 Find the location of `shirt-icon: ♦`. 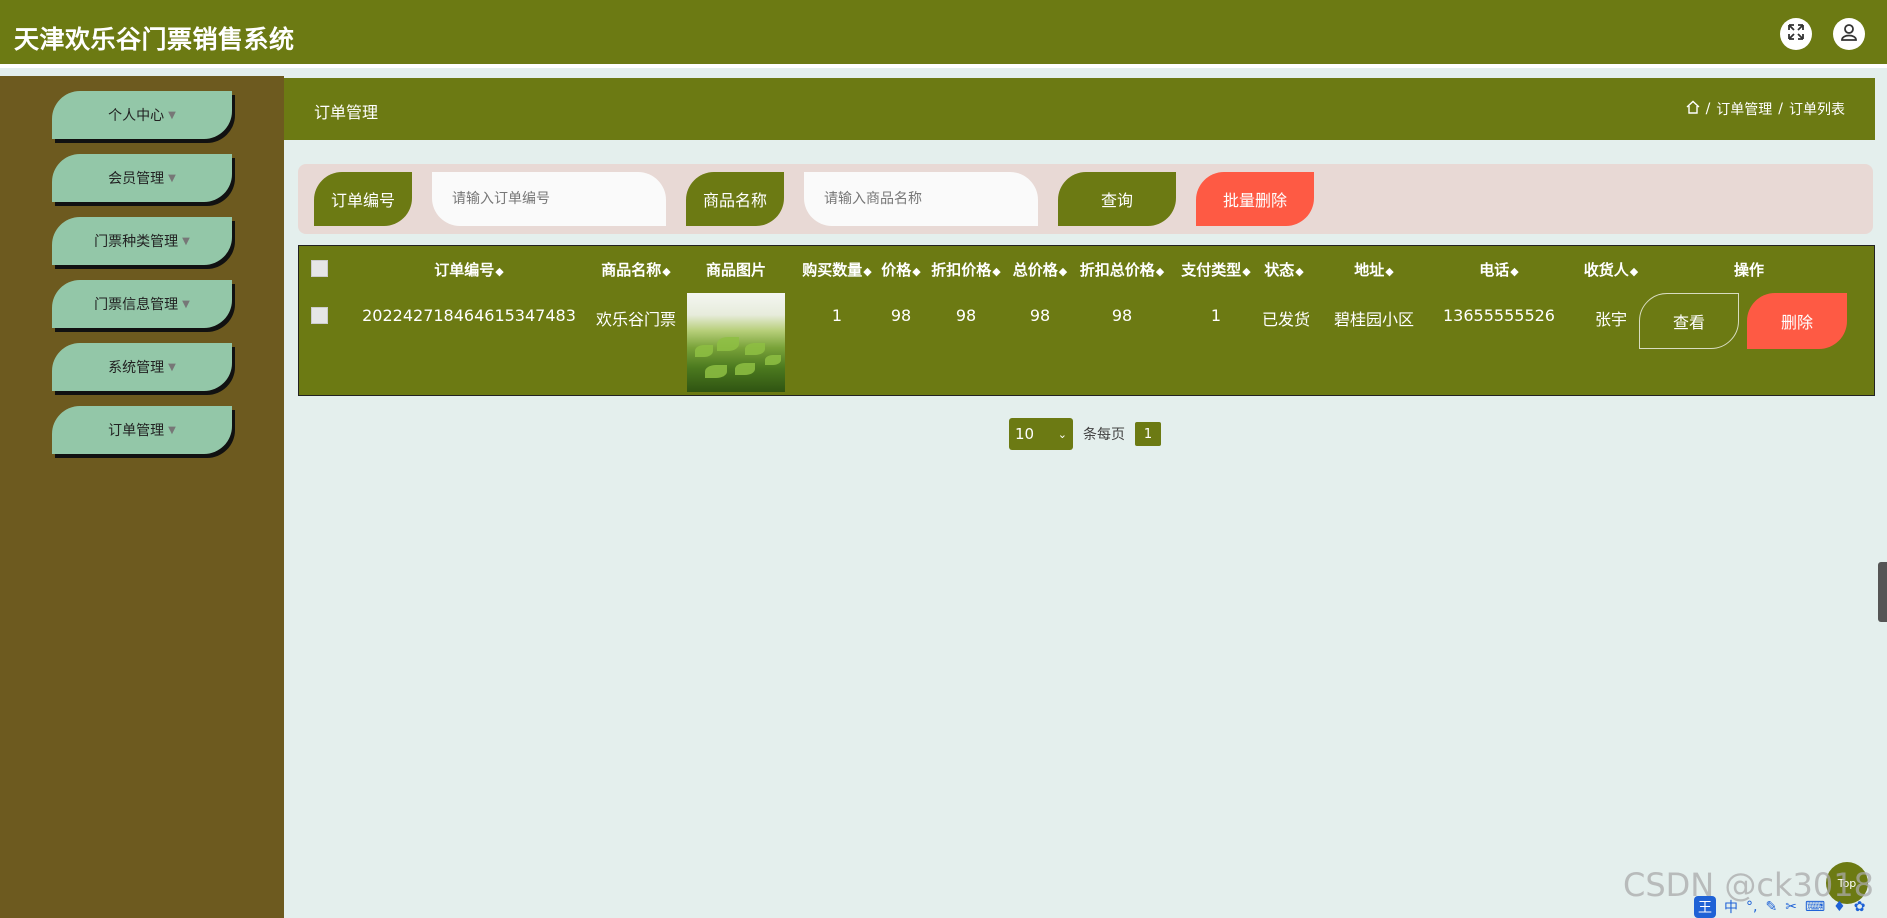

shirt-icon: ♦ is located at coordinates (1839, 907).